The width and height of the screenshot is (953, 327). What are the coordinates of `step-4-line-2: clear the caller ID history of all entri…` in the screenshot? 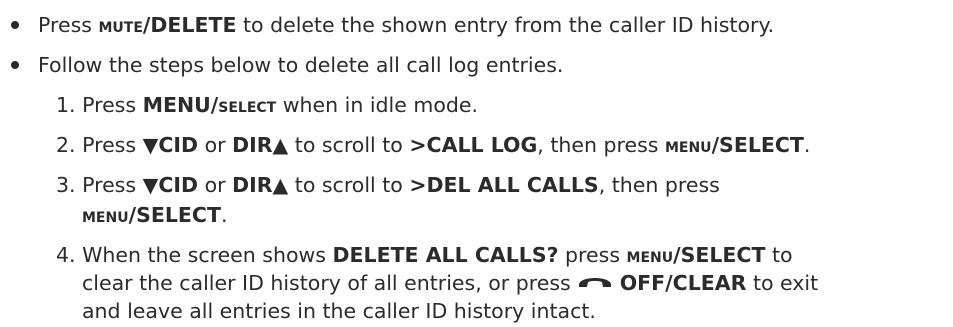 It's located at (450, 283).